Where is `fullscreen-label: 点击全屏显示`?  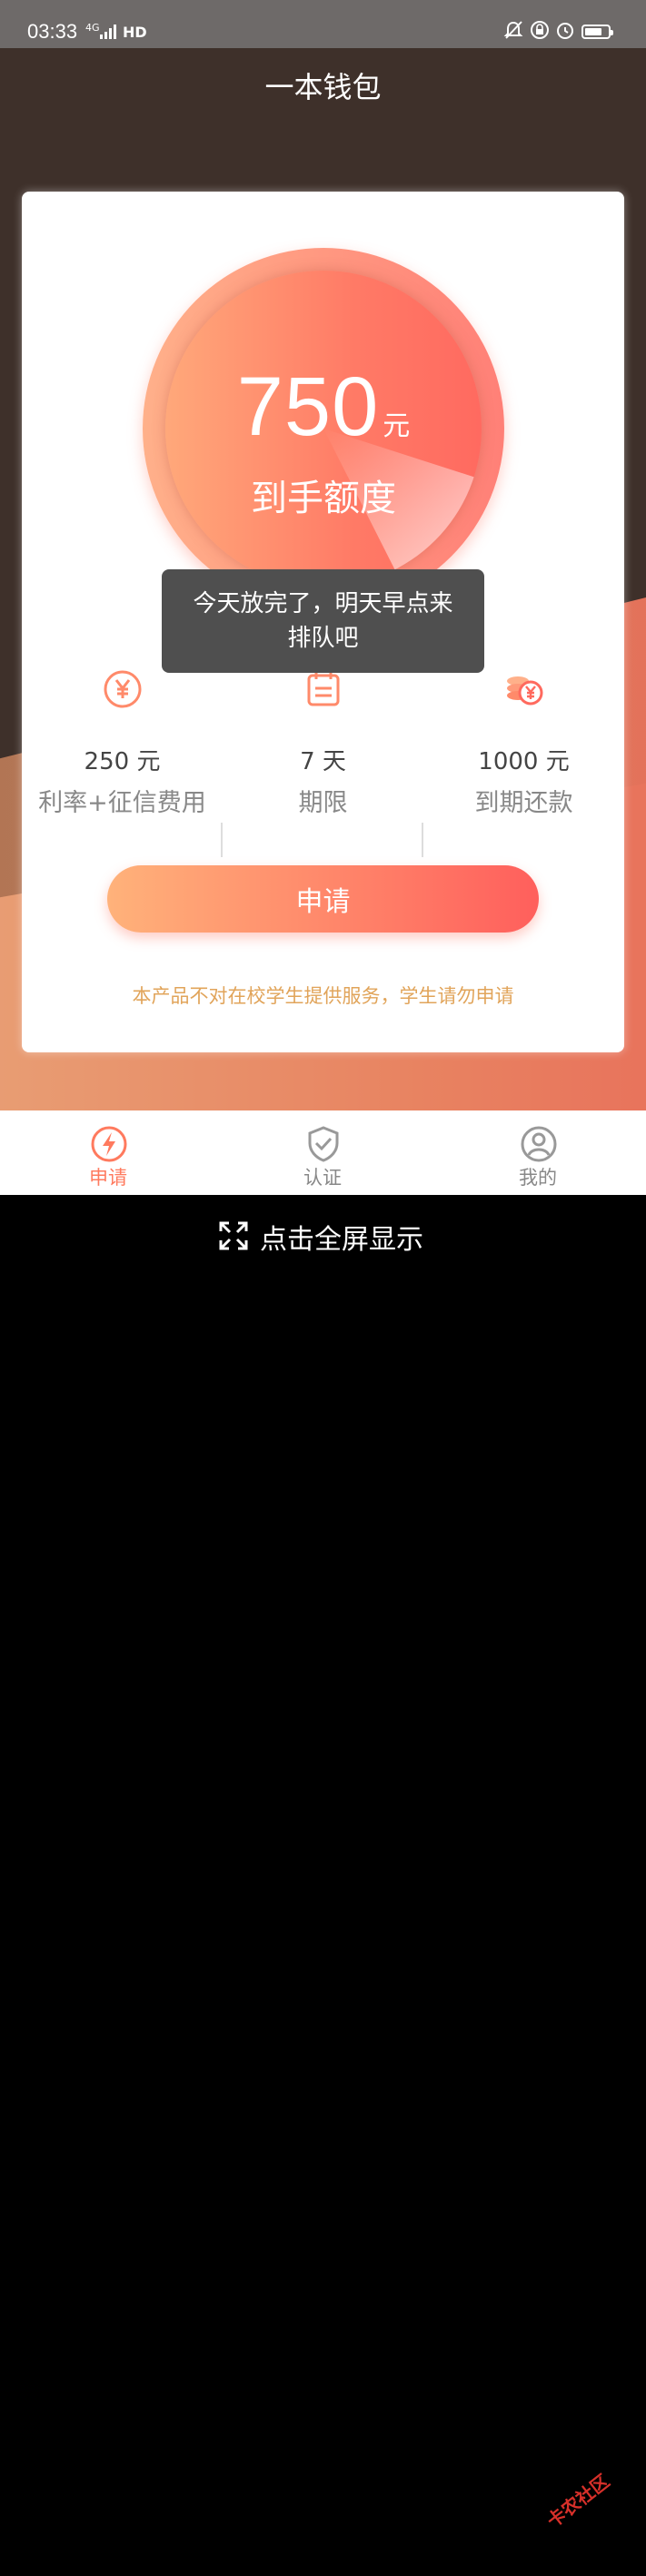 fullscreen-label: 点击全屏显示 is located at coordinates (341, 1240).